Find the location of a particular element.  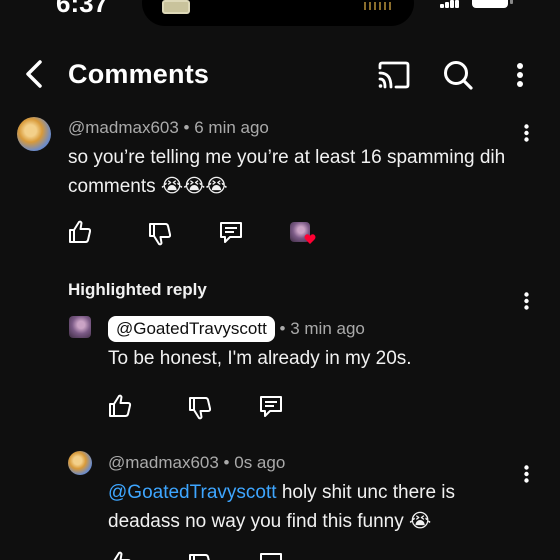

thread-more-button is located at coordinates (526, 301).